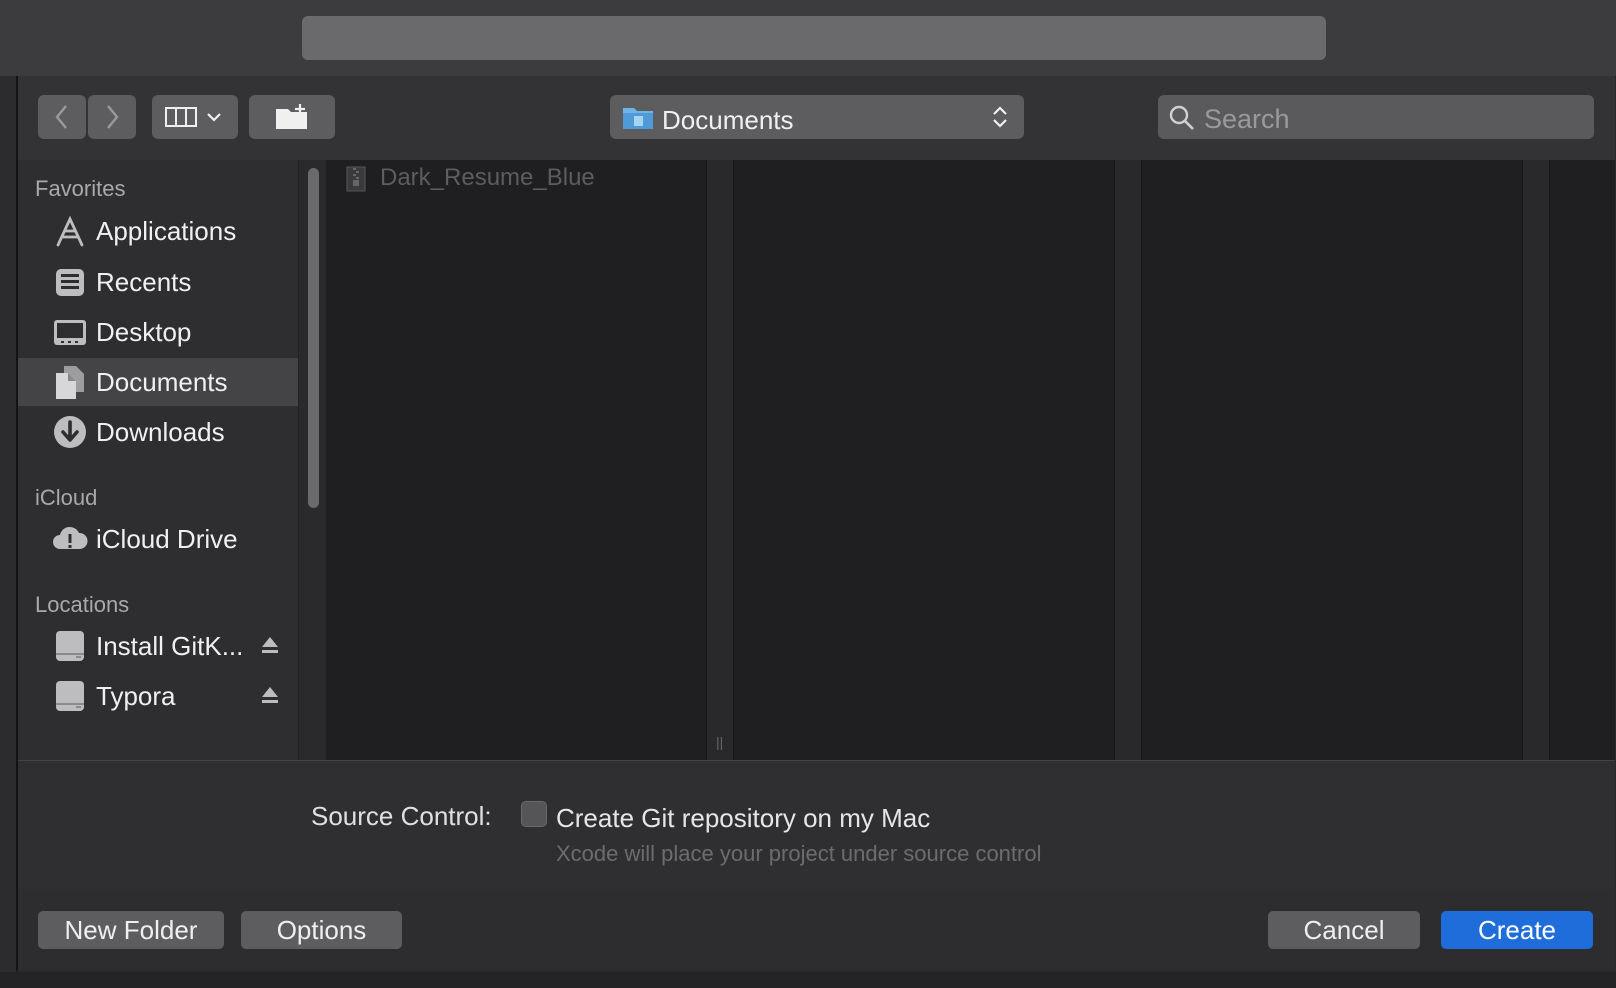  Describe the element at coordinates (162, 382) in the screenshot. I see `sidebar-item-label: Documents` at that location.